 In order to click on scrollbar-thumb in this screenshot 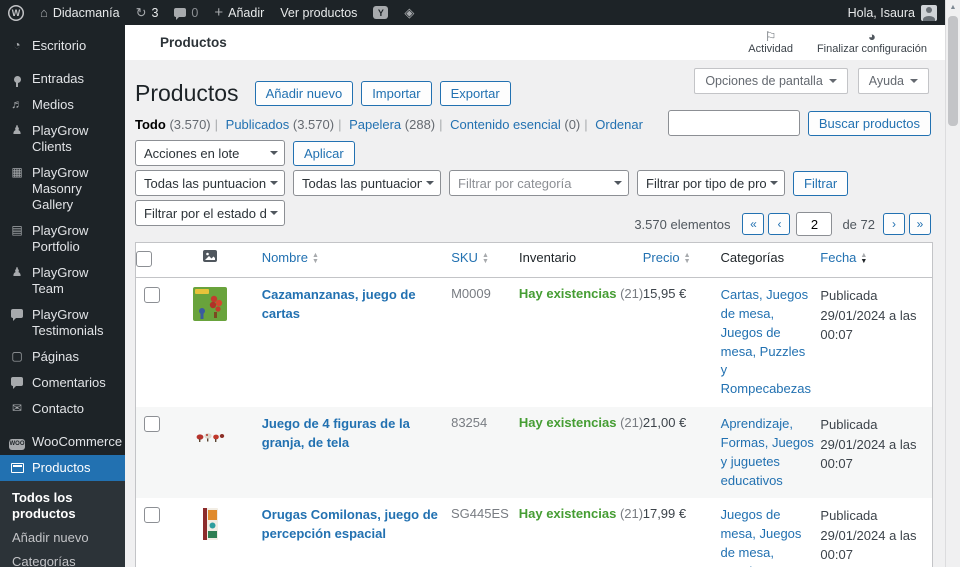, I will do `click(953, 71)`.